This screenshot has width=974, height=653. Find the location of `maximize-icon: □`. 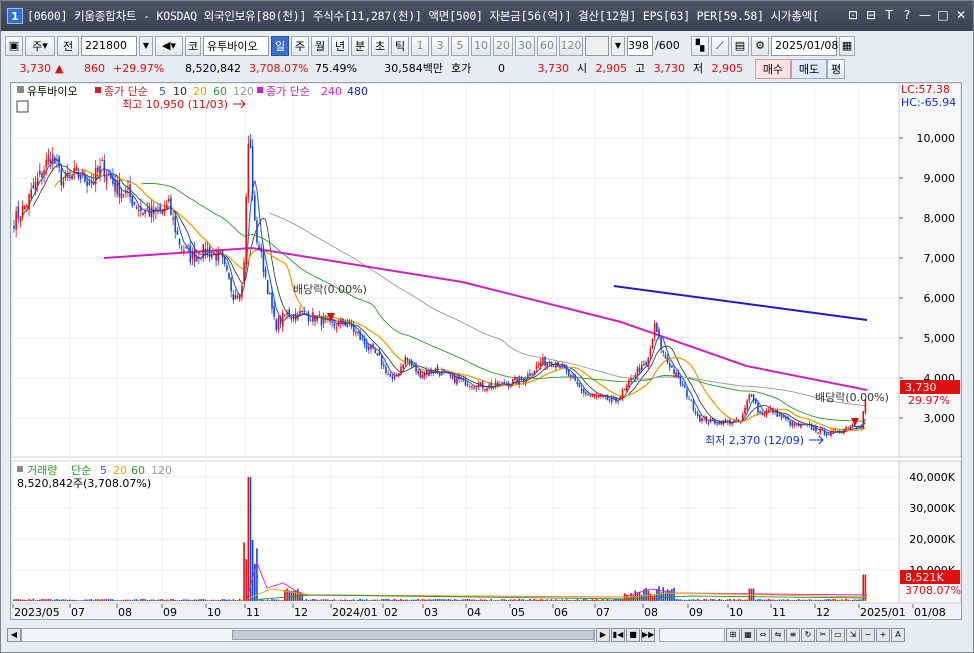

maximize-icon: □ is located at coordinates (943, 15).